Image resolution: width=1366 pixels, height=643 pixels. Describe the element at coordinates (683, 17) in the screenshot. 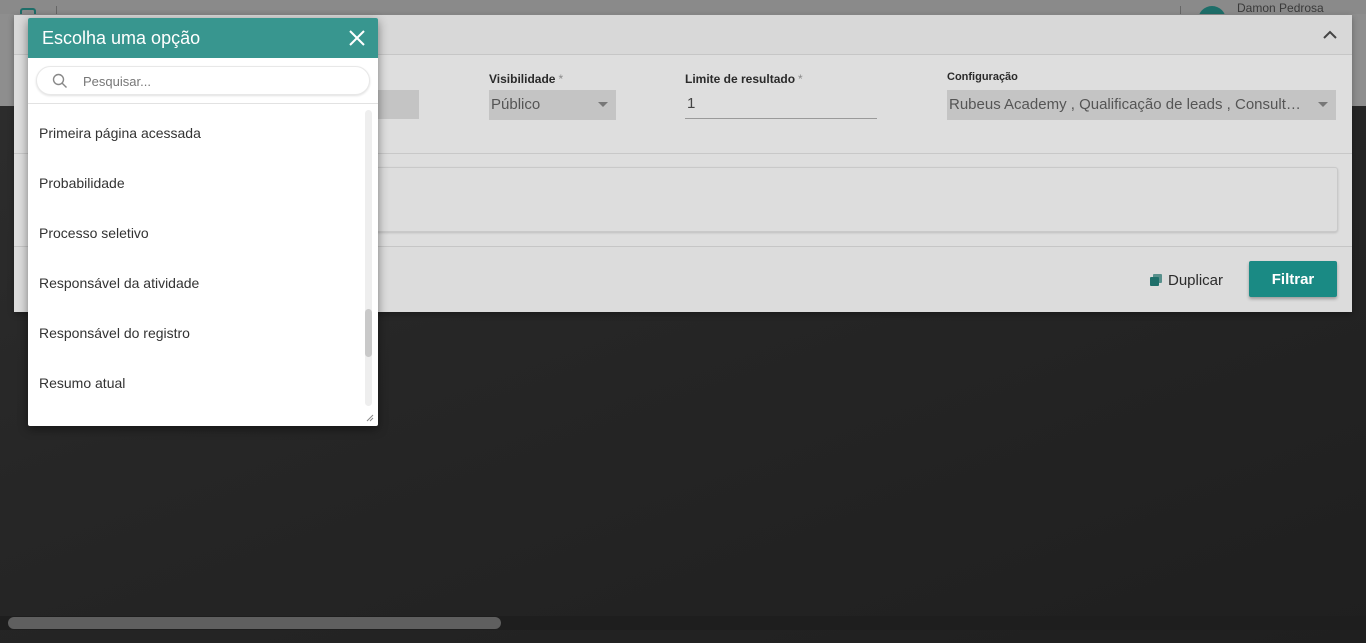

I see `top-app-bar: Damon Pedrosa` at that location.